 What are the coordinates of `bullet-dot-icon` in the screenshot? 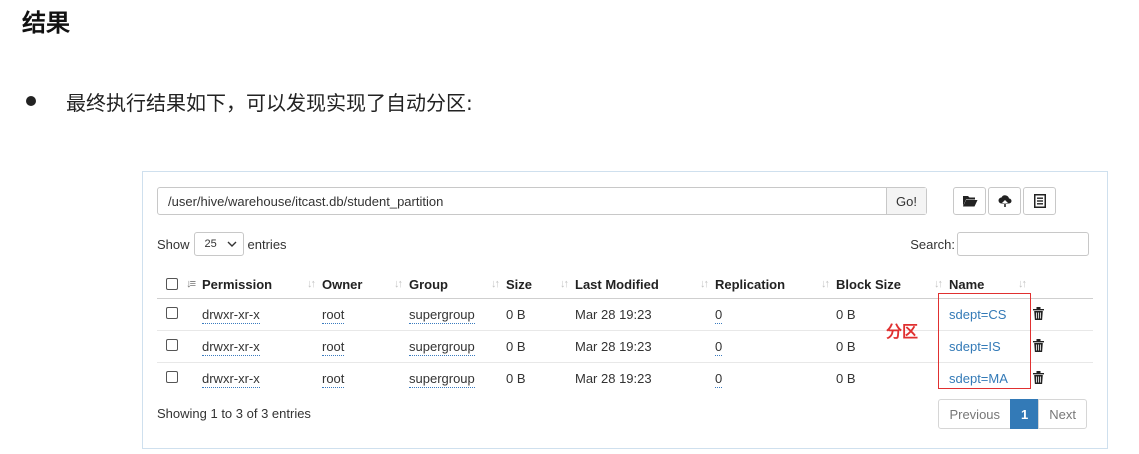 It's located at (31, 101).